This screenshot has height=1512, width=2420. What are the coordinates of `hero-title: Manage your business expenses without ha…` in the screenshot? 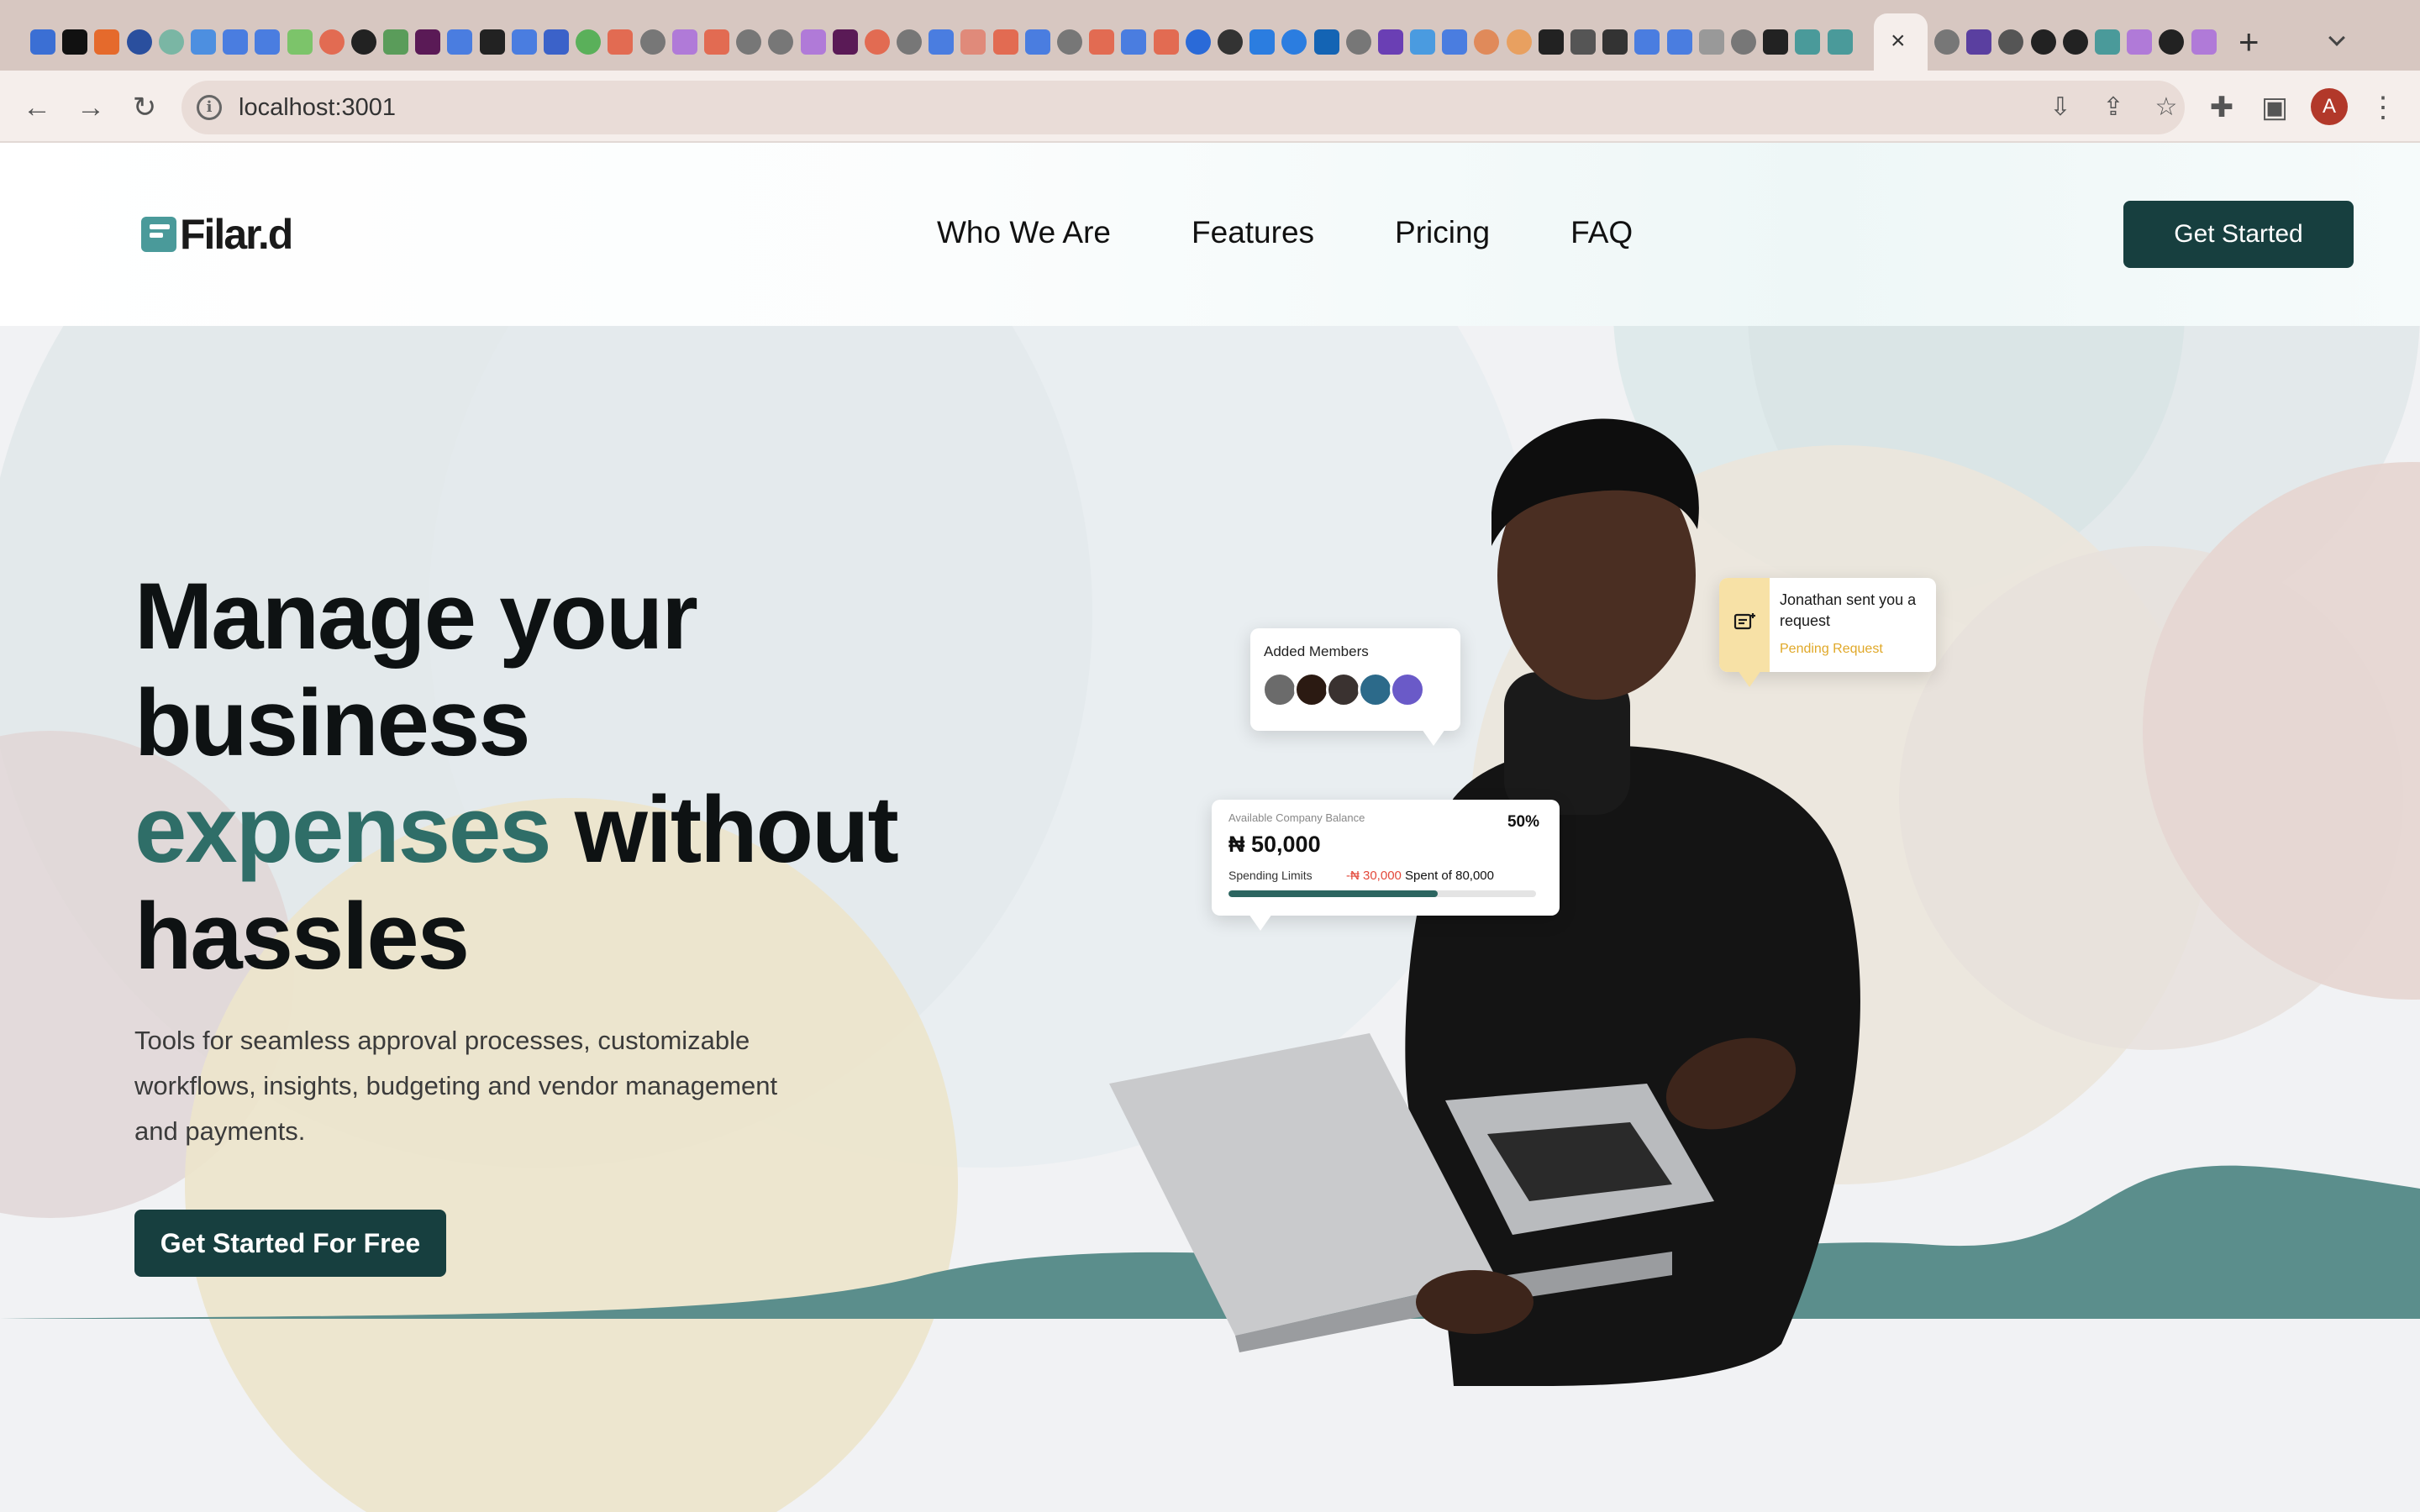 It's located at (597, 776).